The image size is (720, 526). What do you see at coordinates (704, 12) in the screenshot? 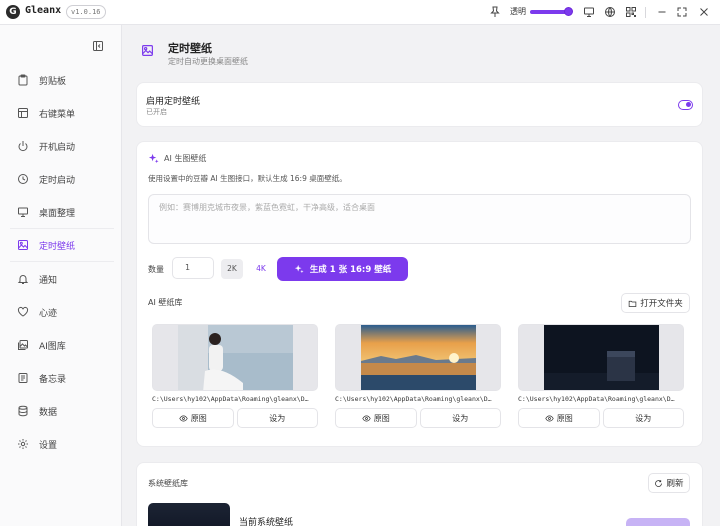
I see `close-icon` at bounding box center [704, 12].